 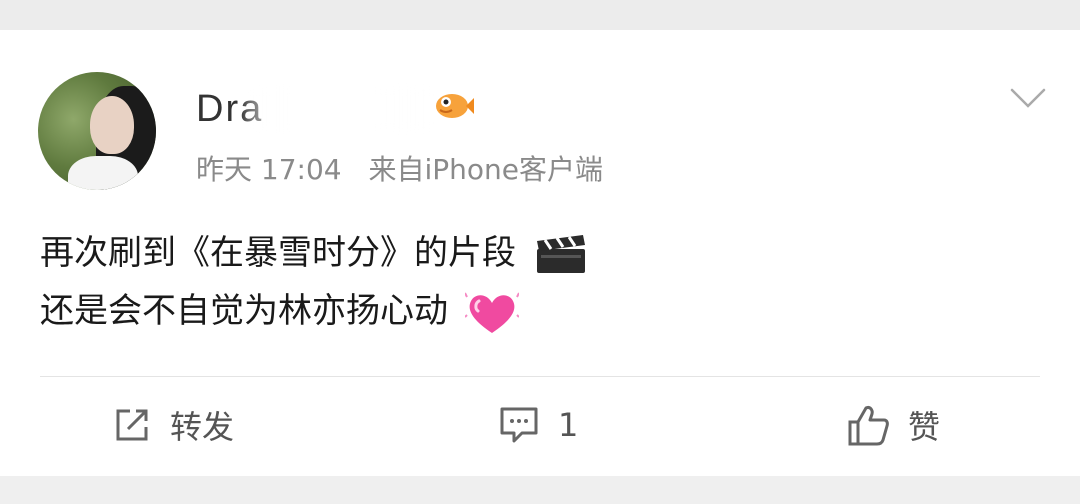 I want to click on beating-heart-icon, so click(x=491, y=312).